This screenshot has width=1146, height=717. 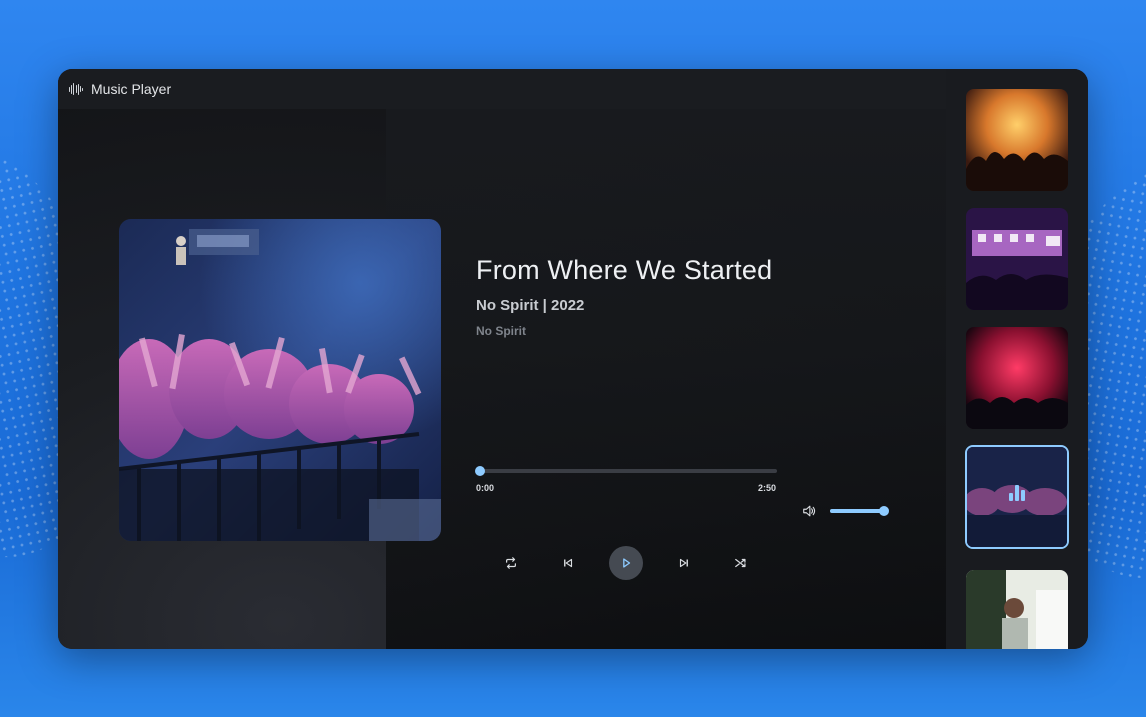 What do you see at coordinates (501, 331) in the screenshot?
I see `song-artist: No Spirit` at bounding box center [501, 331].